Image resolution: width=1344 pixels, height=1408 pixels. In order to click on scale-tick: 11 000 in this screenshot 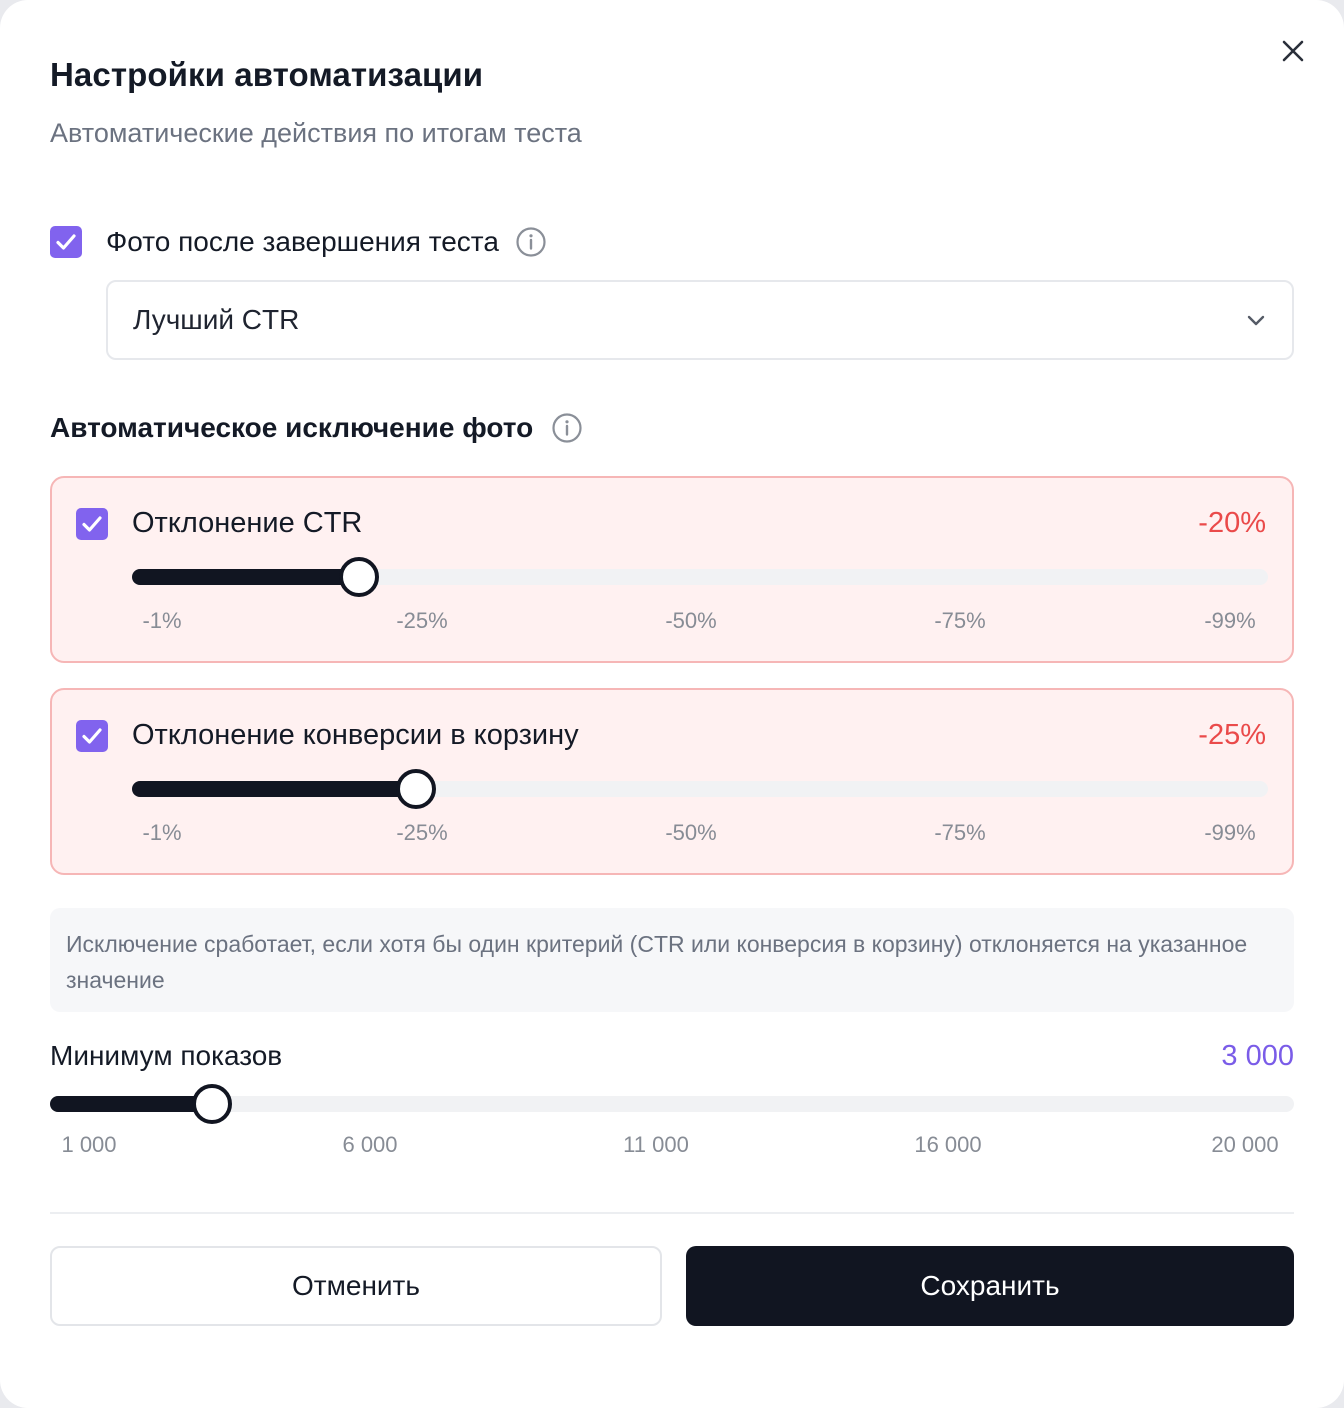, I will do `click(656, 1144)`.